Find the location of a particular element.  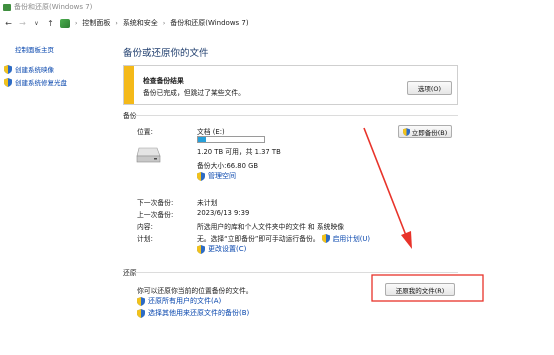

annotation-arrow-head is located at coordinates (406, 240).